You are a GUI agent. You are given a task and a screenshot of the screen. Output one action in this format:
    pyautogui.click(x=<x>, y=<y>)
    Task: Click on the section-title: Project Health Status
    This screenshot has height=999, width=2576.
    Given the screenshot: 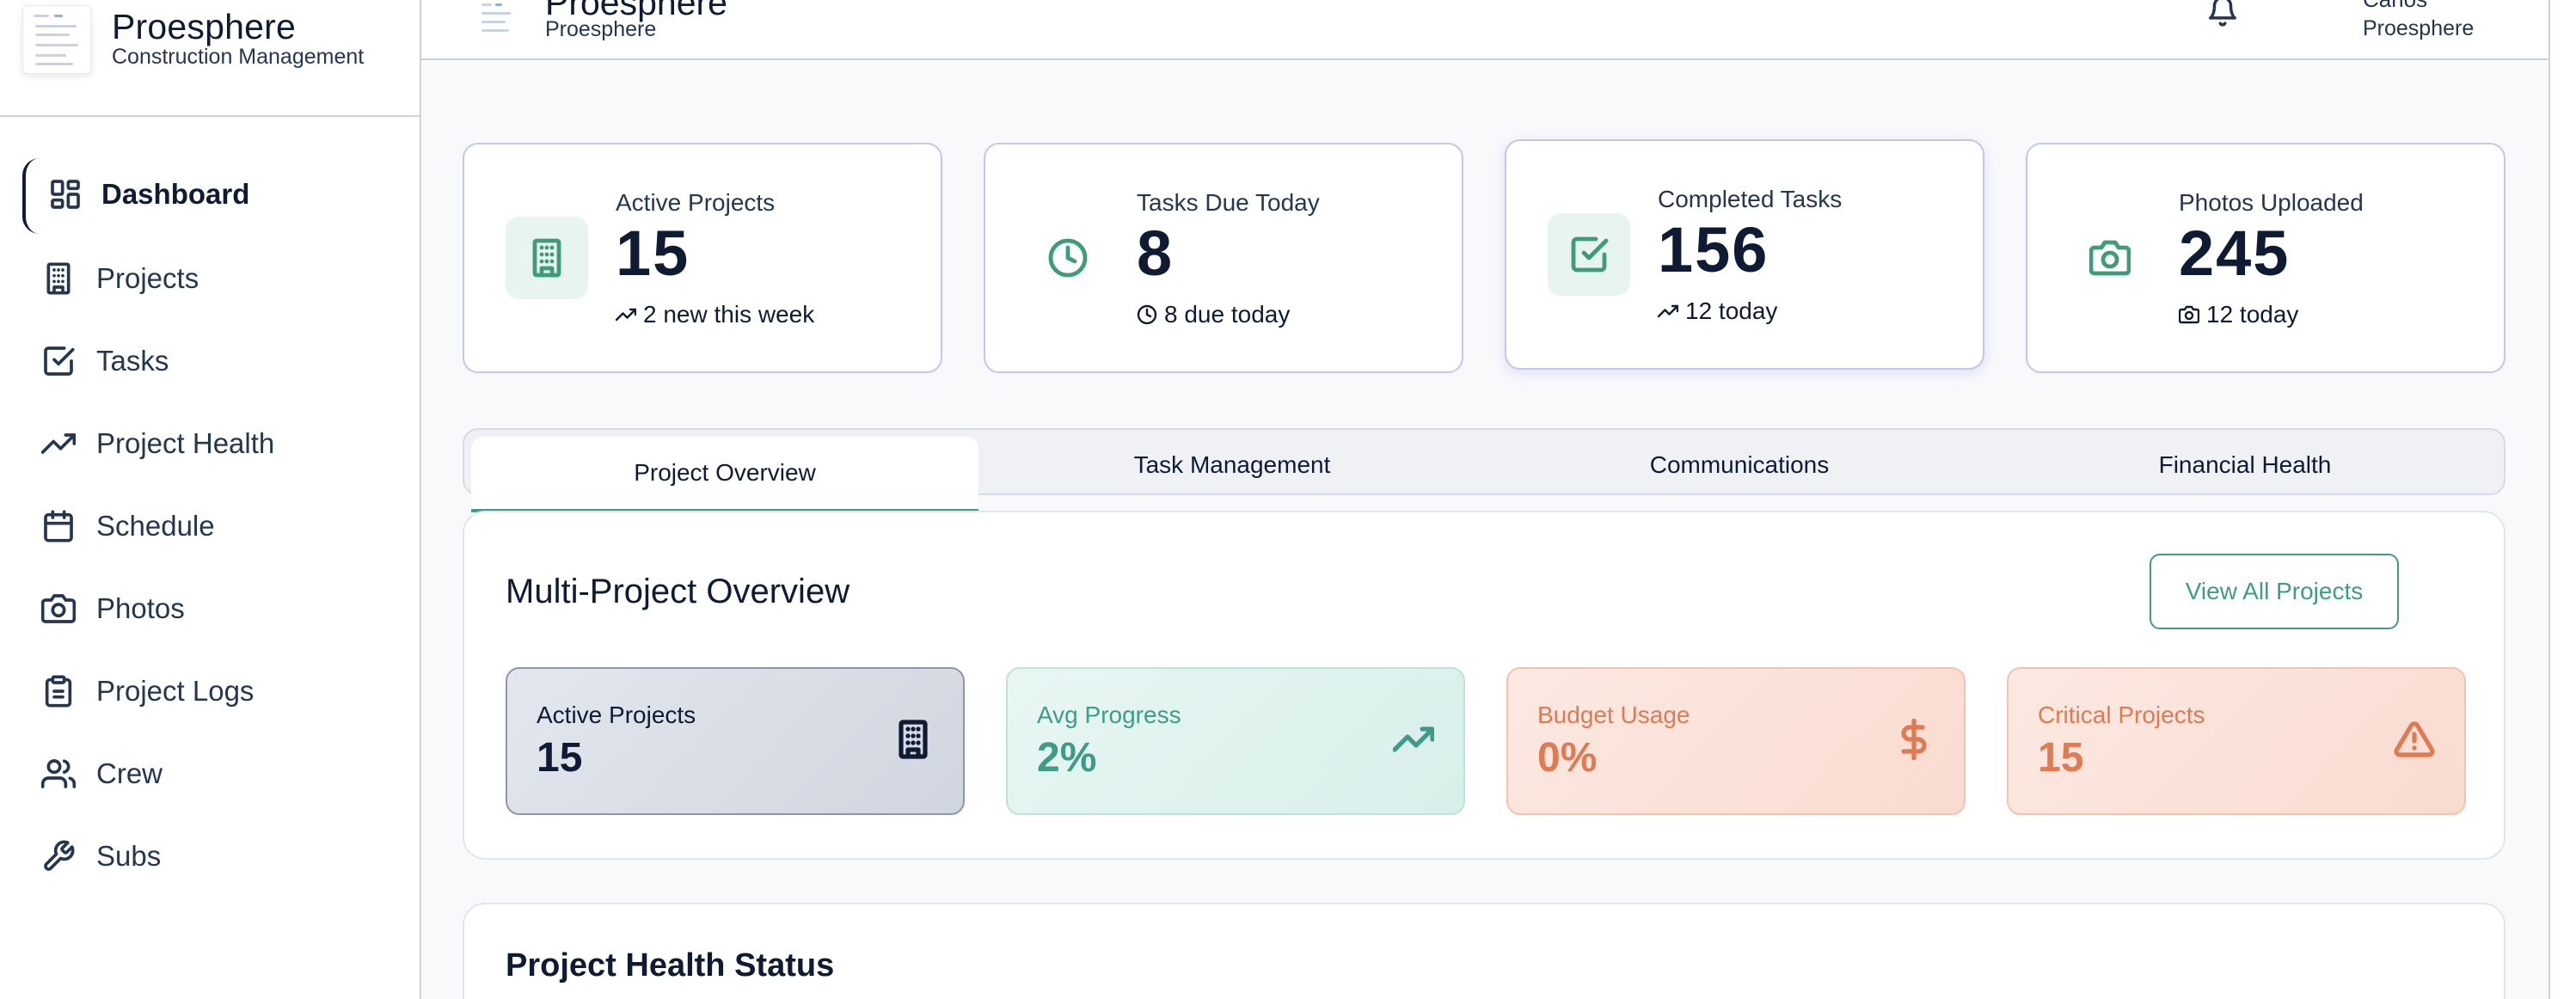 What is the action you would take?
    pyautogui.click(x=670, y=965)
    